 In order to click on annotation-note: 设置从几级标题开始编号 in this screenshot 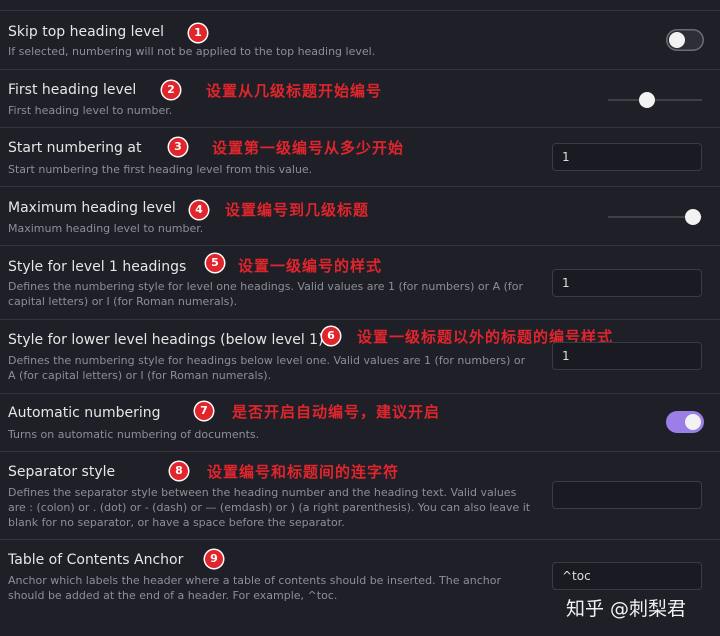, I will do `click(294, 91)`.